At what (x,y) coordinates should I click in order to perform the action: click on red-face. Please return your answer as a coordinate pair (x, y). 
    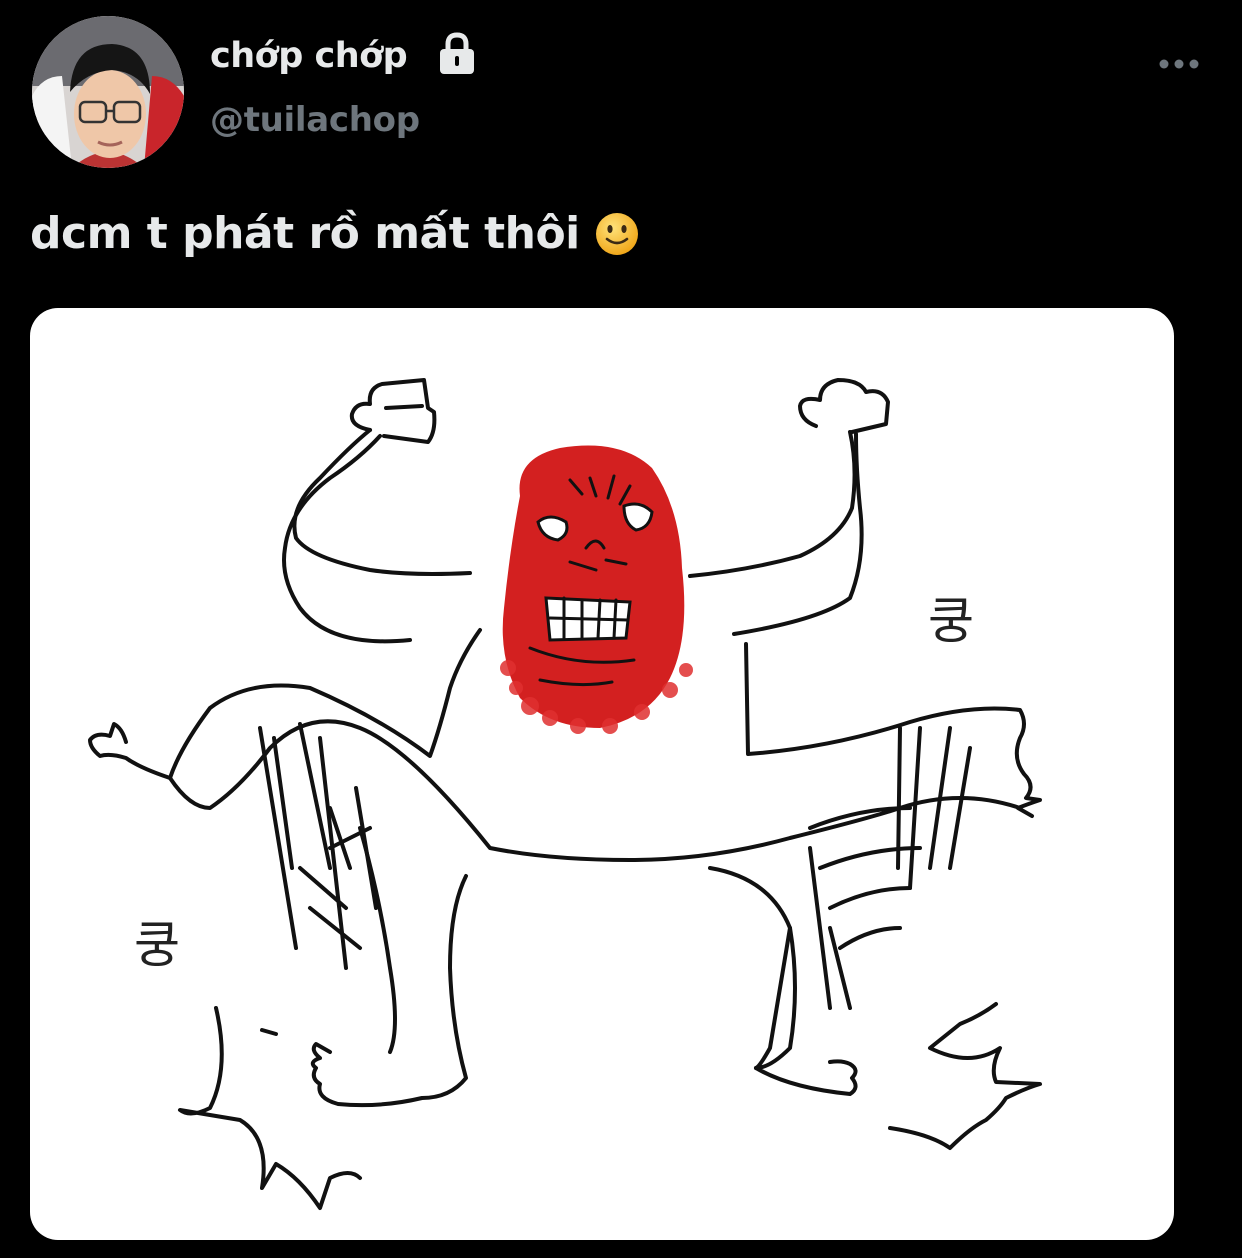
    Looking at the image, I should click on (596, 589).